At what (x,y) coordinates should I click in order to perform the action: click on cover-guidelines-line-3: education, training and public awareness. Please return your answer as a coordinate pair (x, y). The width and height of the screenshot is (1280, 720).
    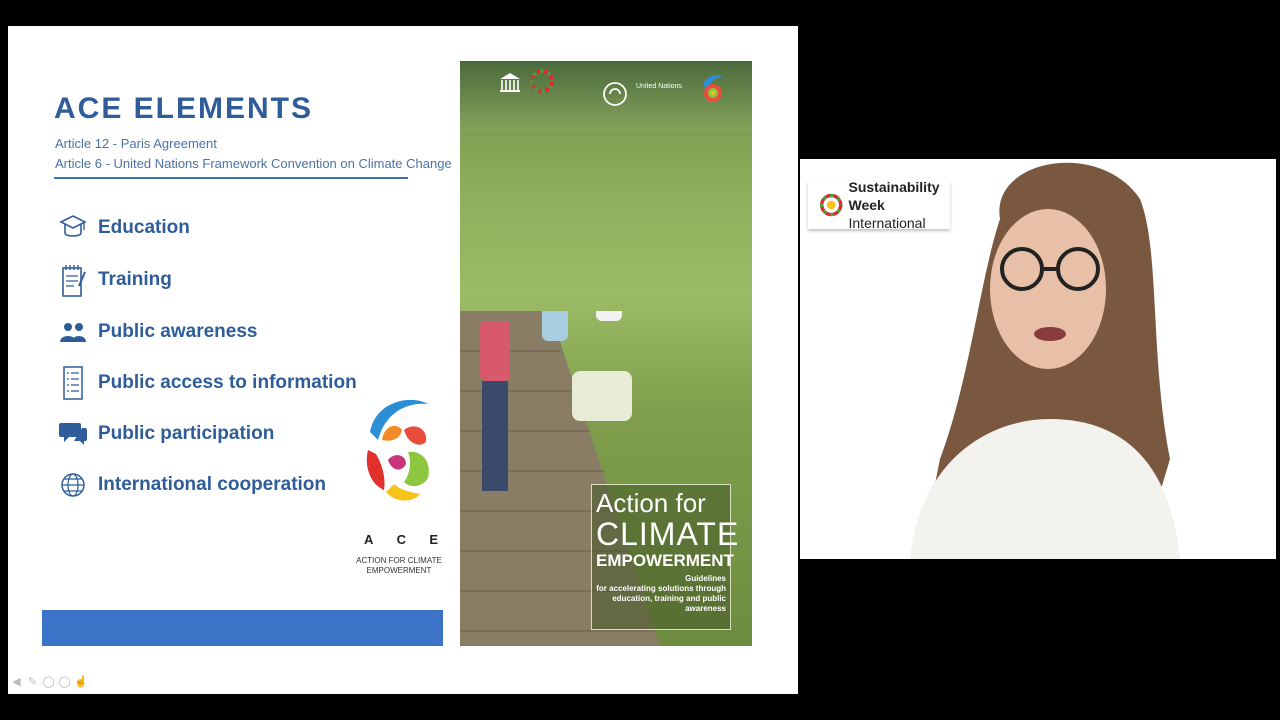
    Looking at the image, I should click on (669, 603).